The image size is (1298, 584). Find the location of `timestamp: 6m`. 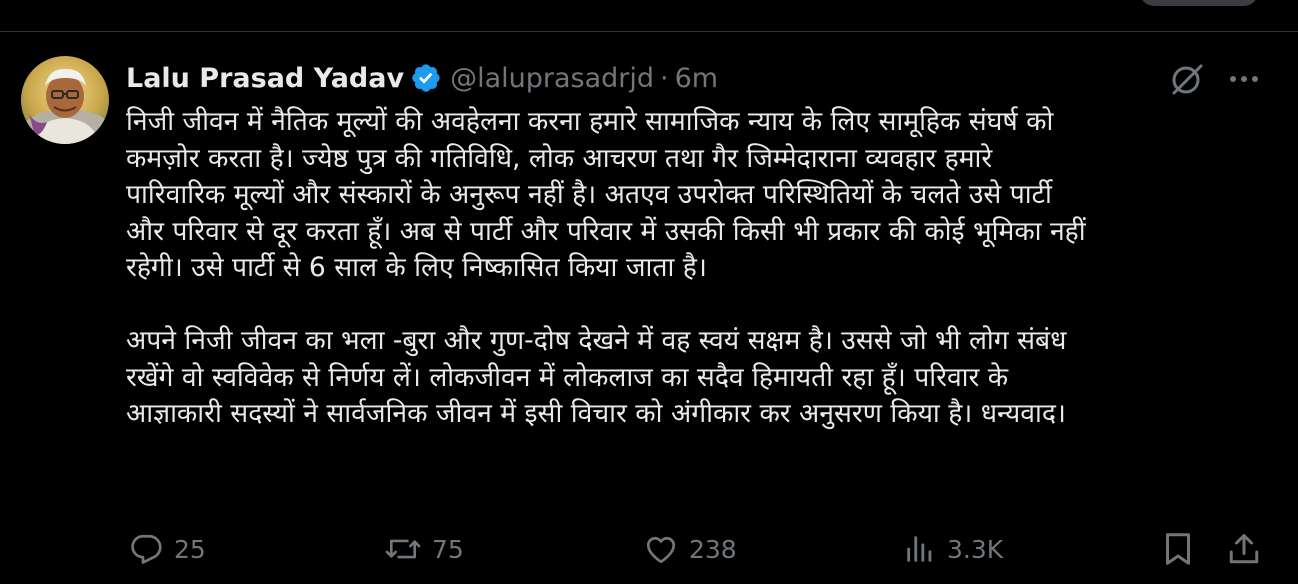

timestamp: 6m is located at coordinates (696, 78).